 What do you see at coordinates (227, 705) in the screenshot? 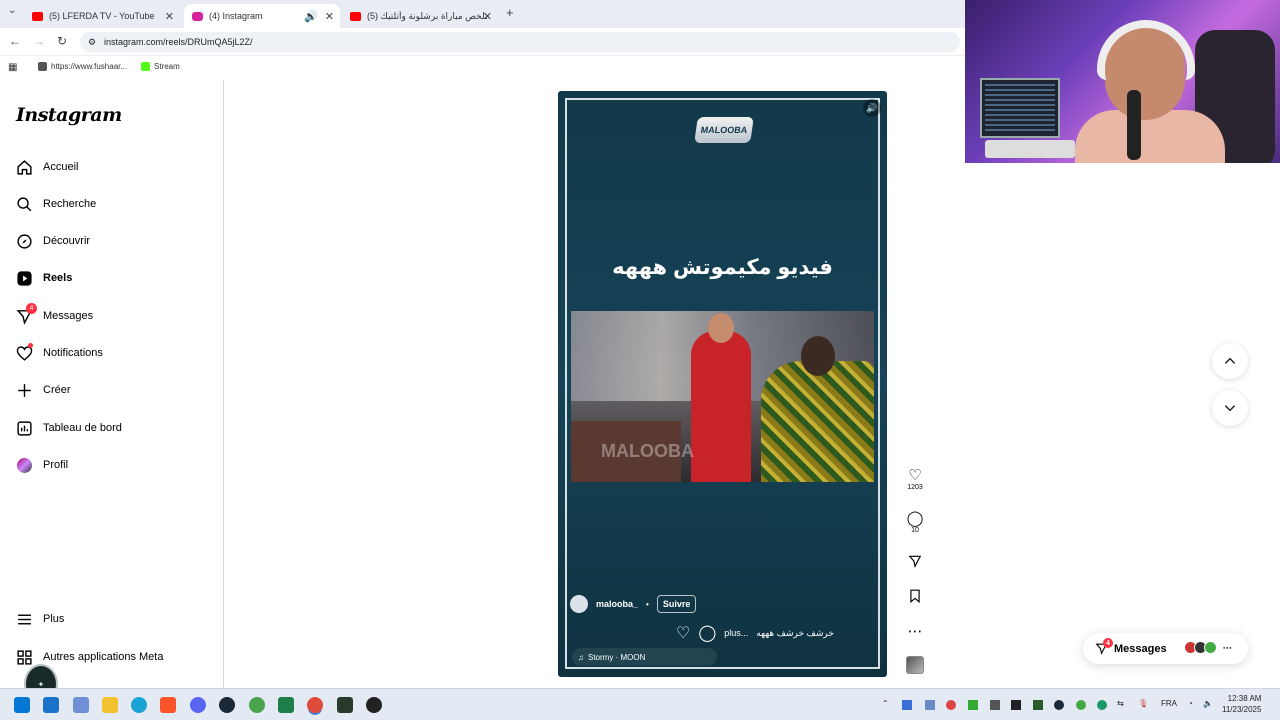
I see `steam-icon` at bounding box center [227, 705].